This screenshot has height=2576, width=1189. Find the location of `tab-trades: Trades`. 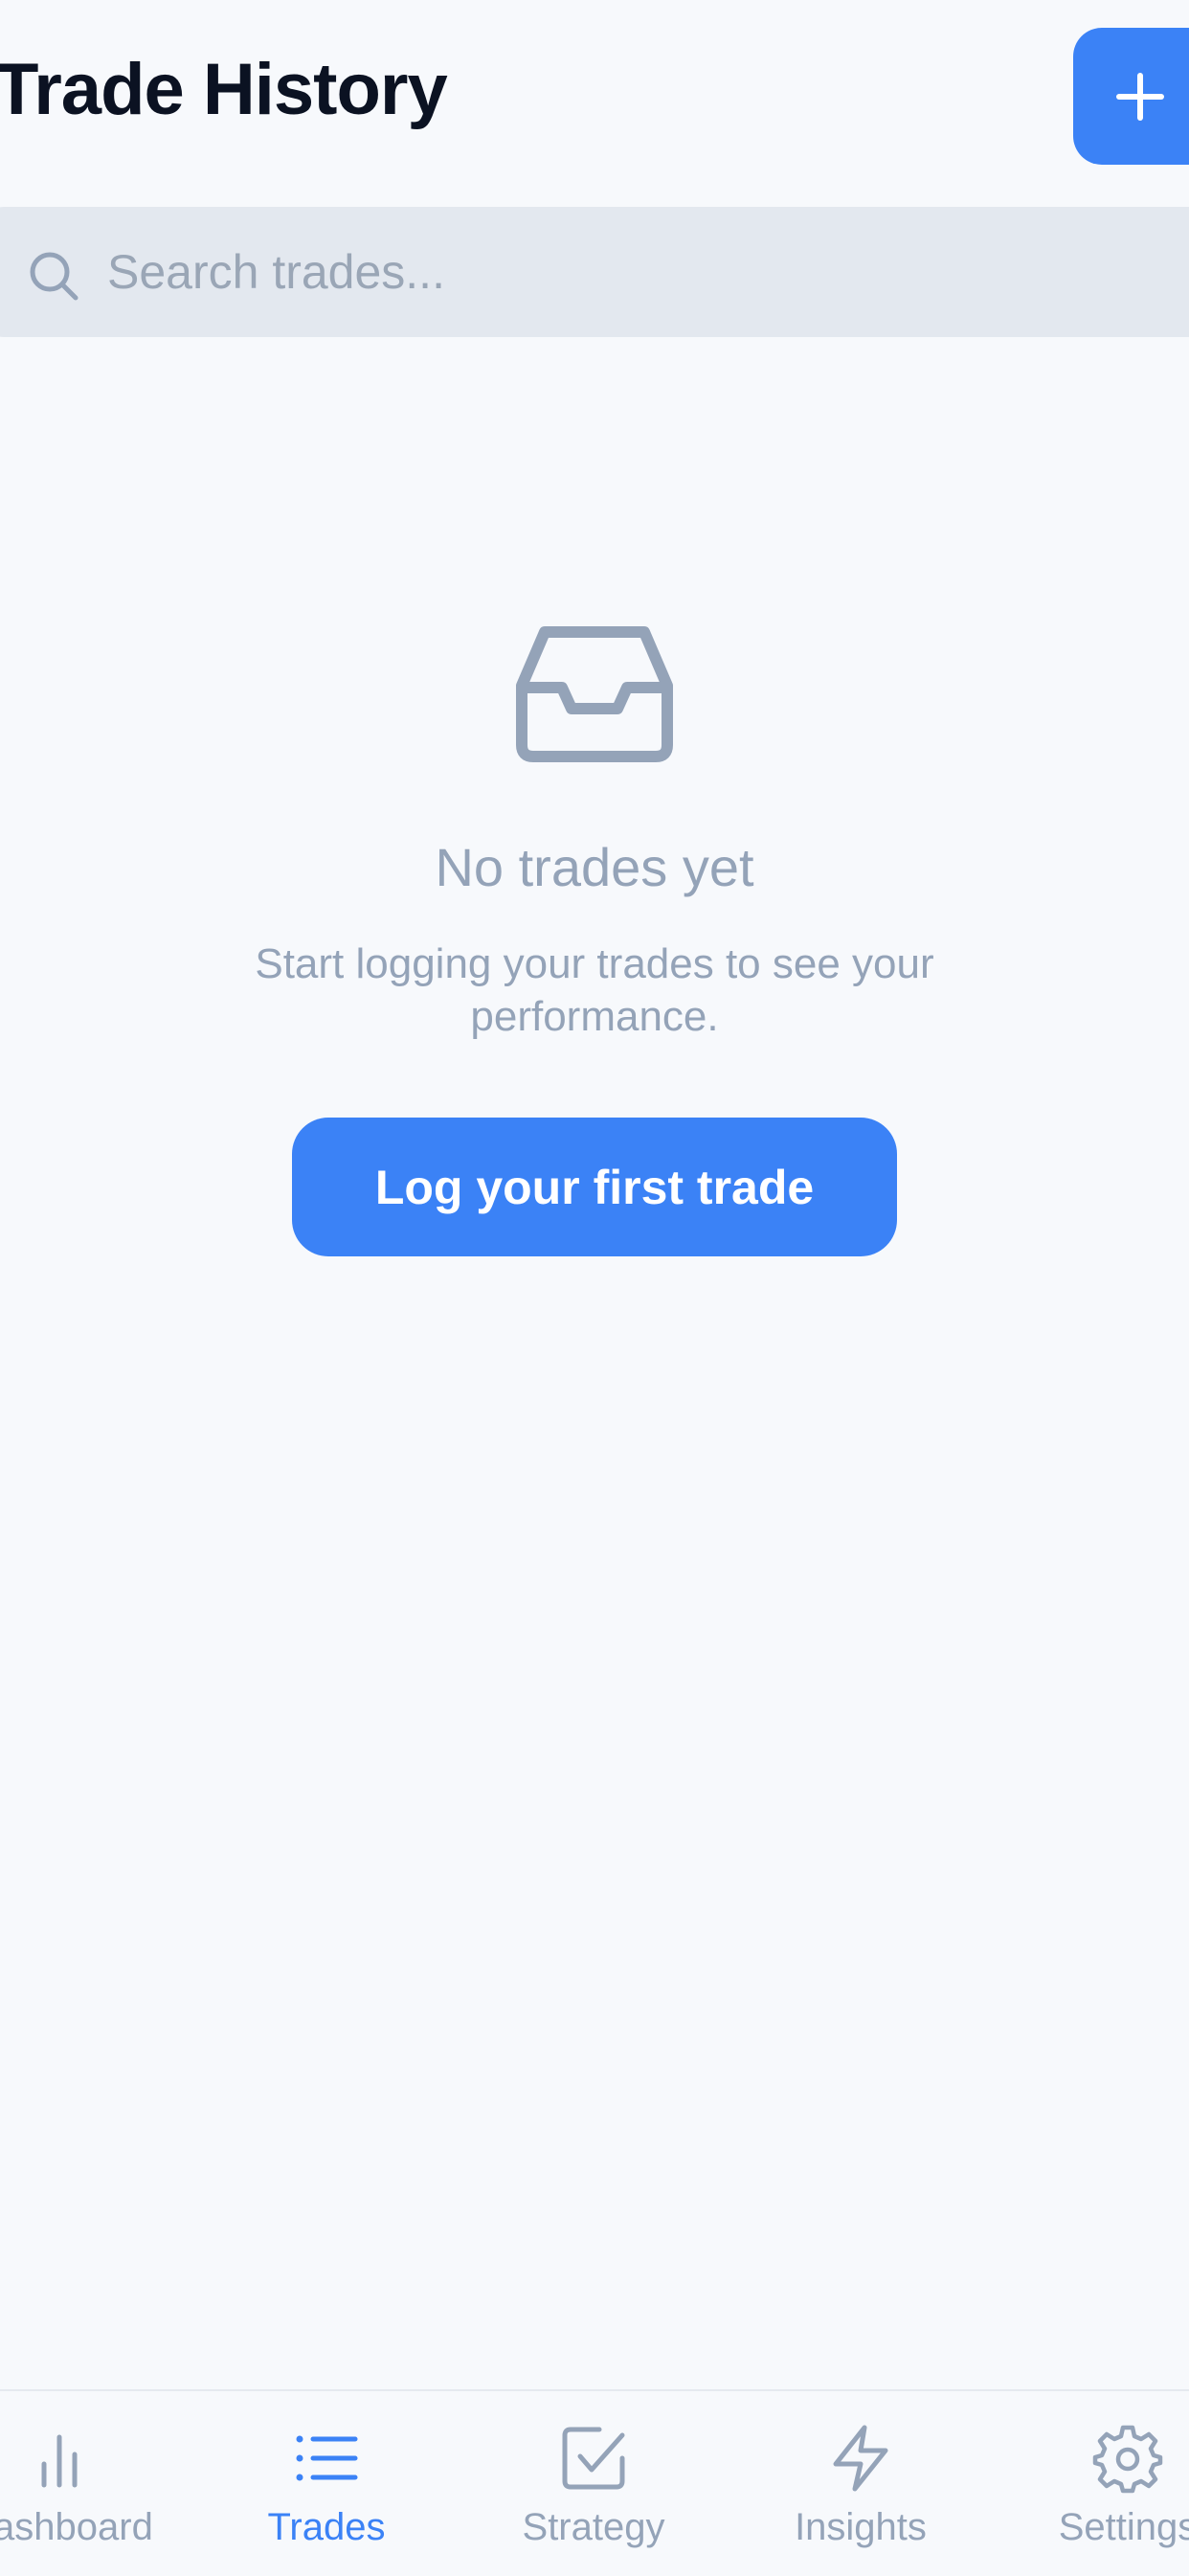

tab-trades: Trades is located at coordinates (326, 2483).